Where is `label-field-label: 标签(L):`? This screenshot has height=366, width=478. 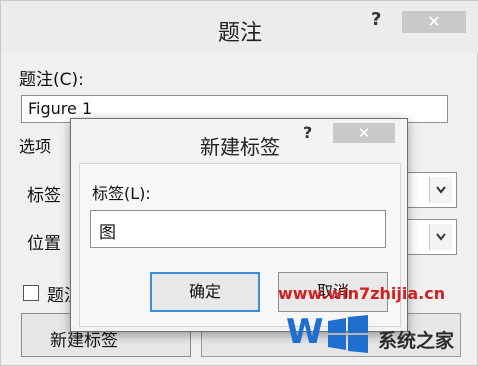 label-field-label: 标签(L): is located at coordinates (121, 193).